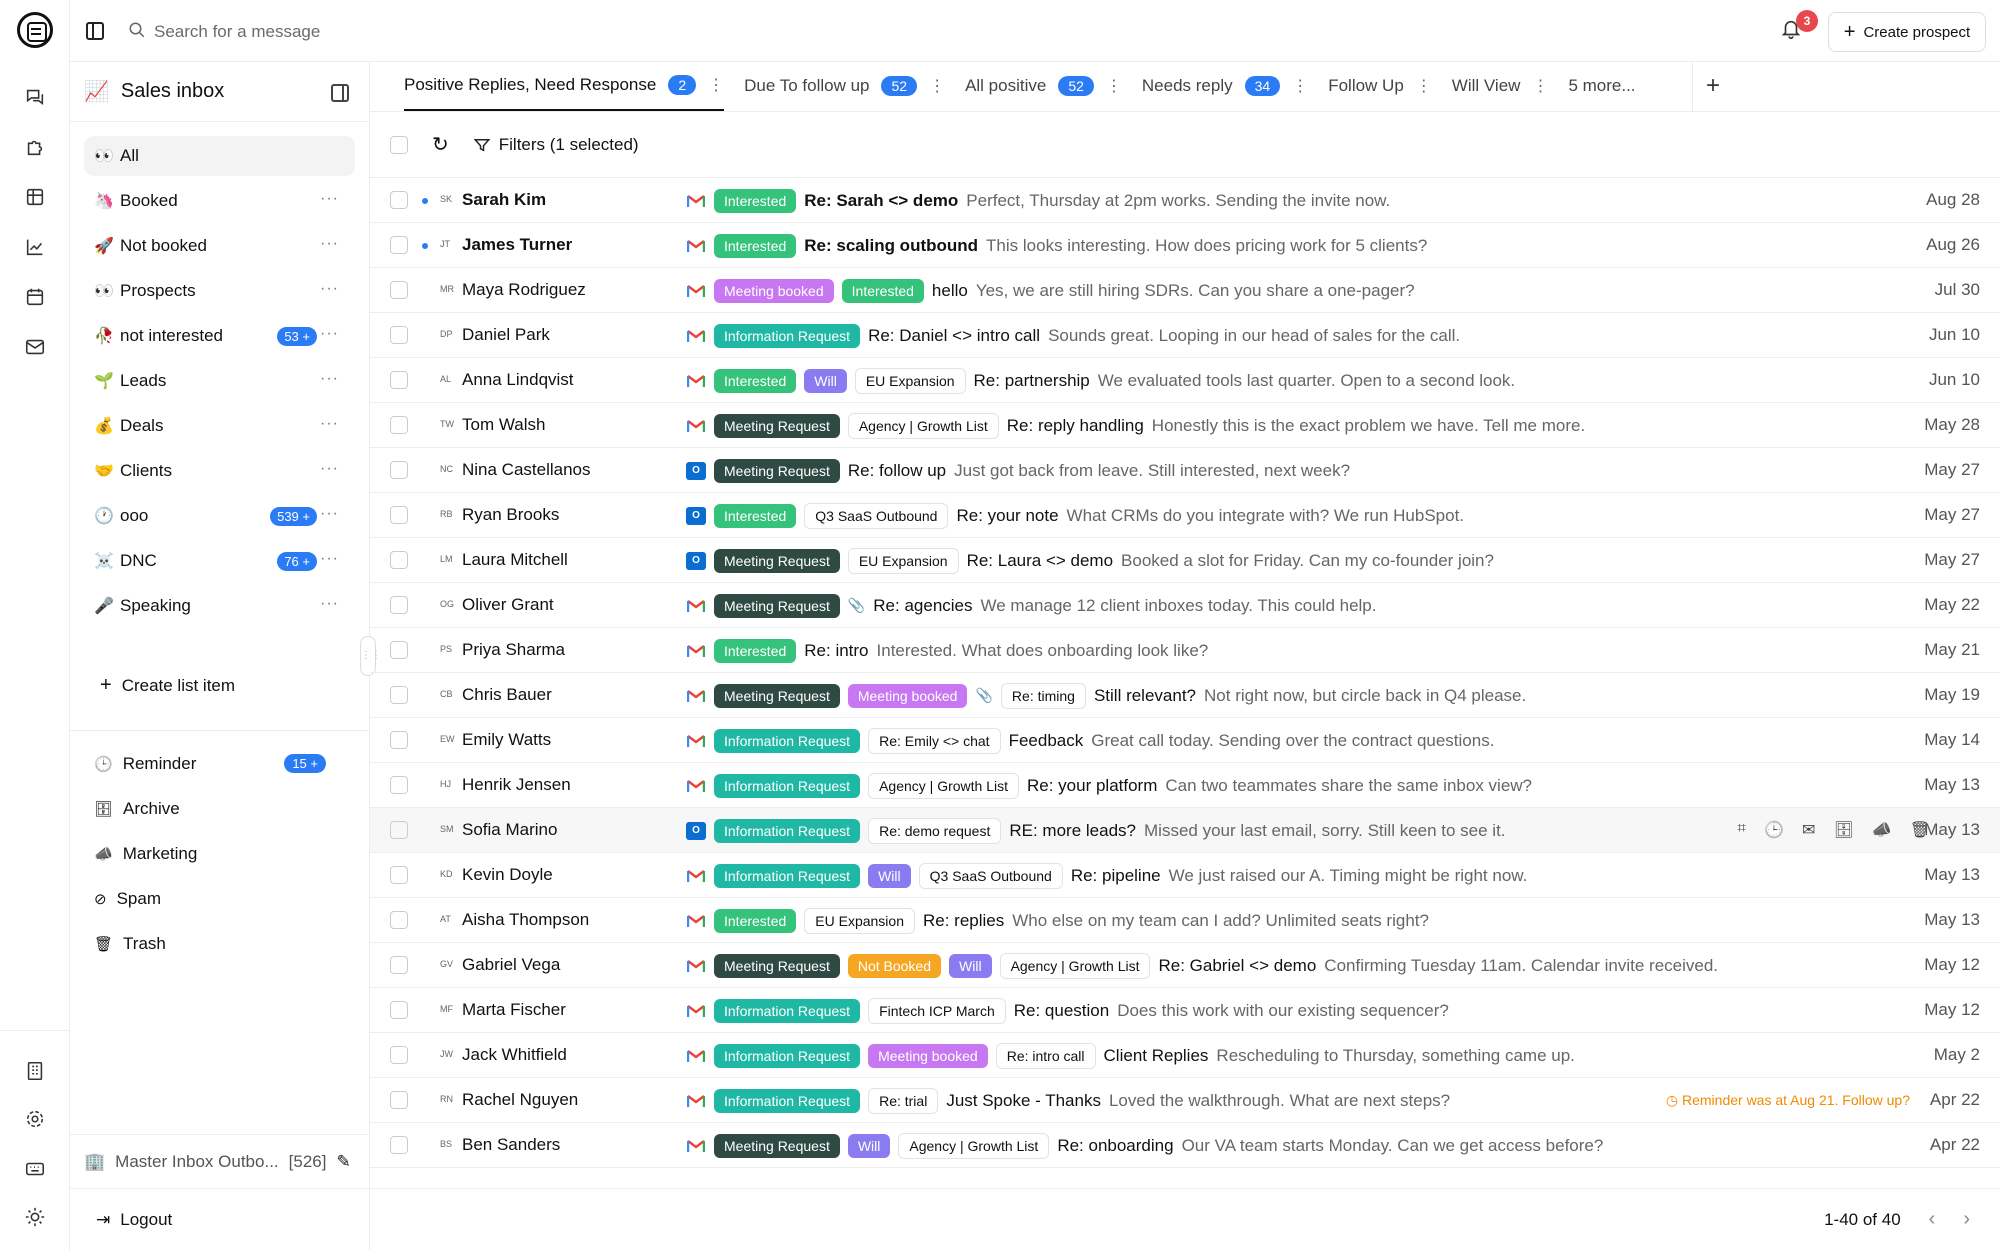  What do you see at coordinates (343, 1162) in the screenshot?
I see `edit-icon: ✎` at bounding box center [343, 1162].